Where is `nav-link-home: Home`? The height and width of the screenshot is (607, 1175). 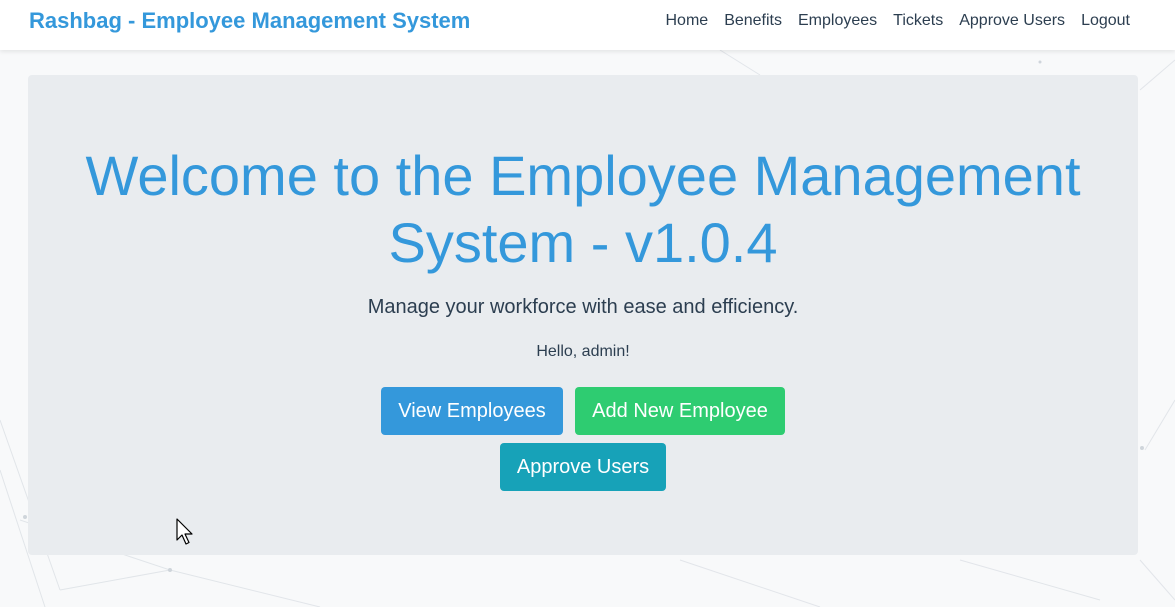 nav-link-home: Home is located at coordinates (687, 21).